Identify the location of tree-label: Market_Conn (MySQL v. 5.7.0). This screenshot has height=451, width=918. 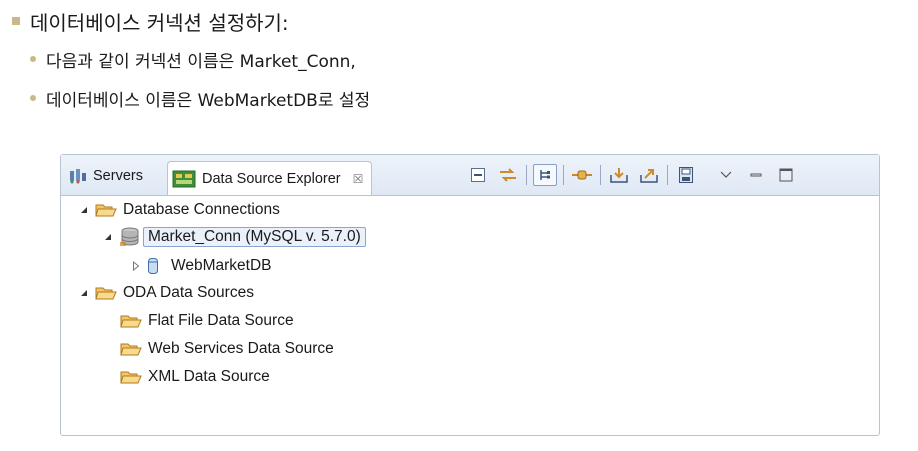
(254, 237).